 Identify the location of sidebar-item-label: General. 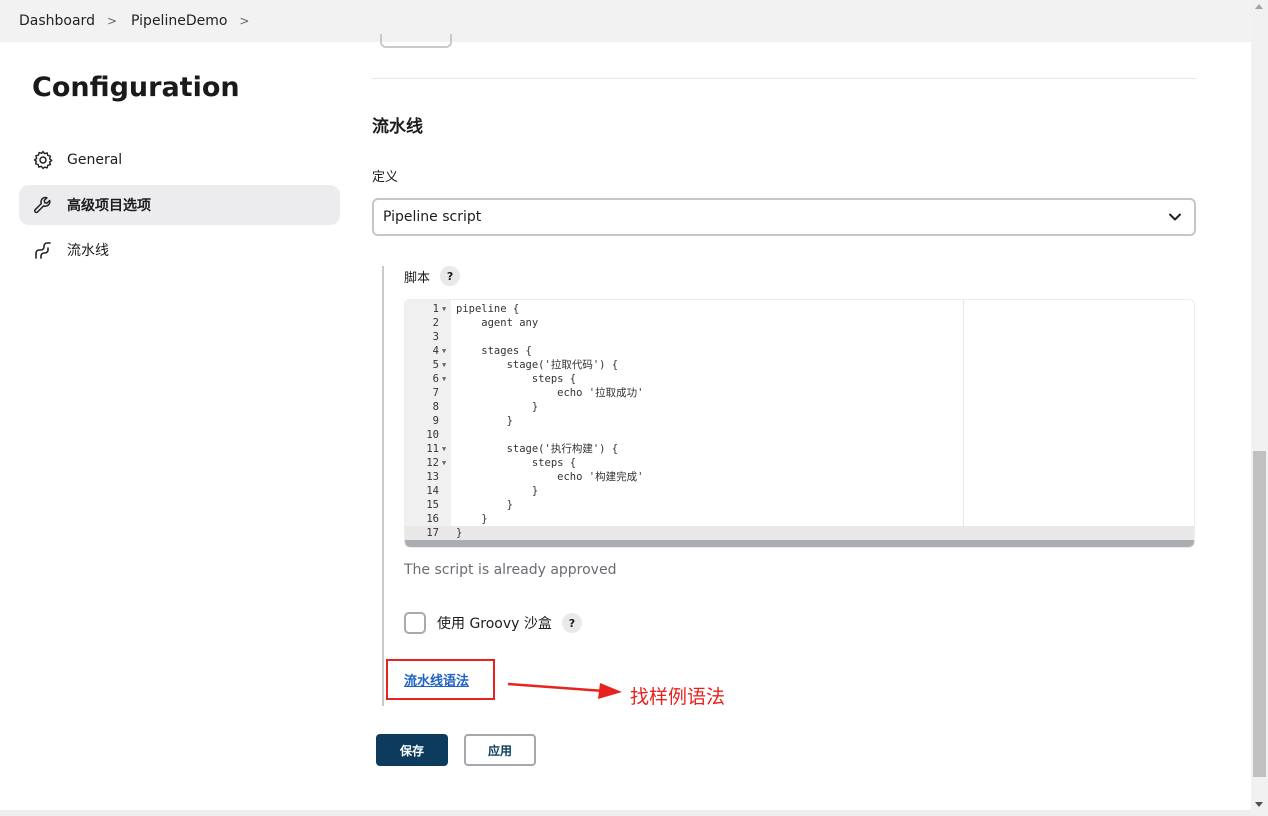
(95, 160).